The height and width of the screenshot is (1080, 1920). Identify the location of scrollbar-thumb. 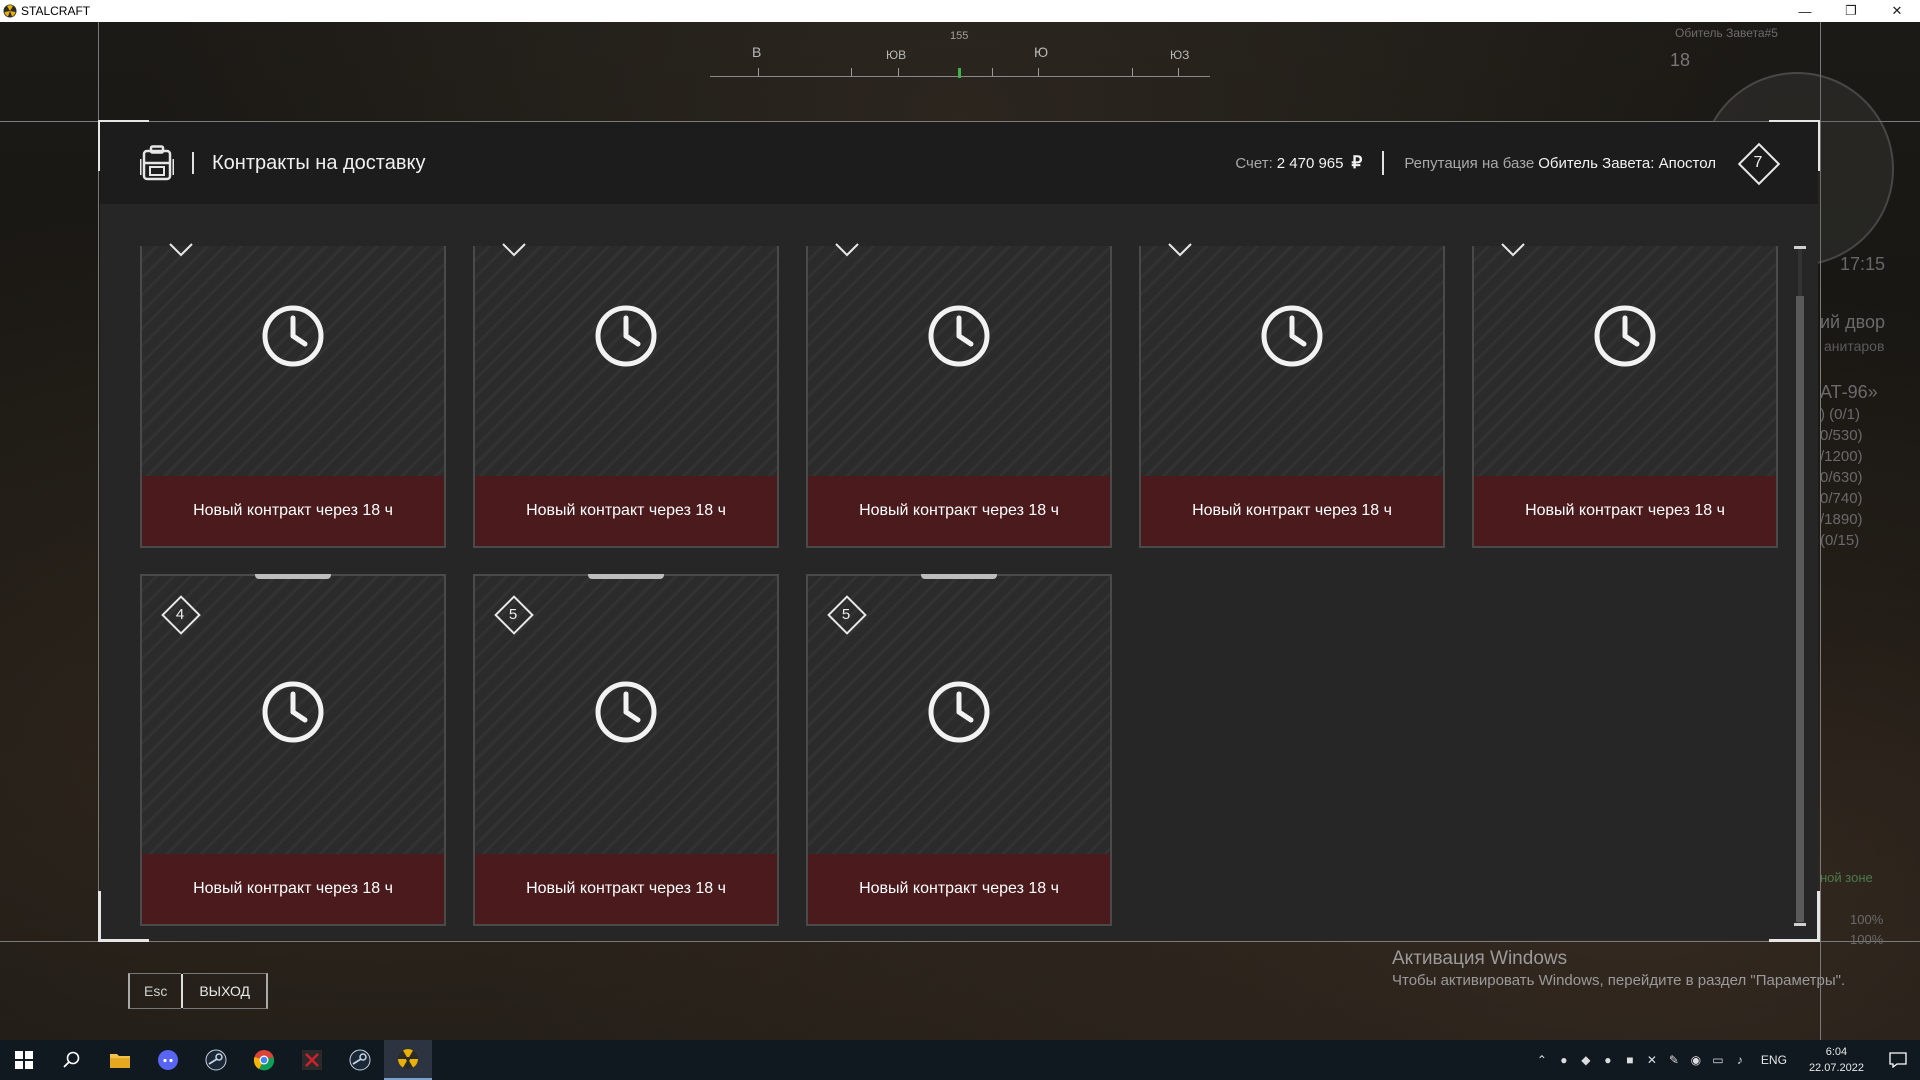
(1800, 609).